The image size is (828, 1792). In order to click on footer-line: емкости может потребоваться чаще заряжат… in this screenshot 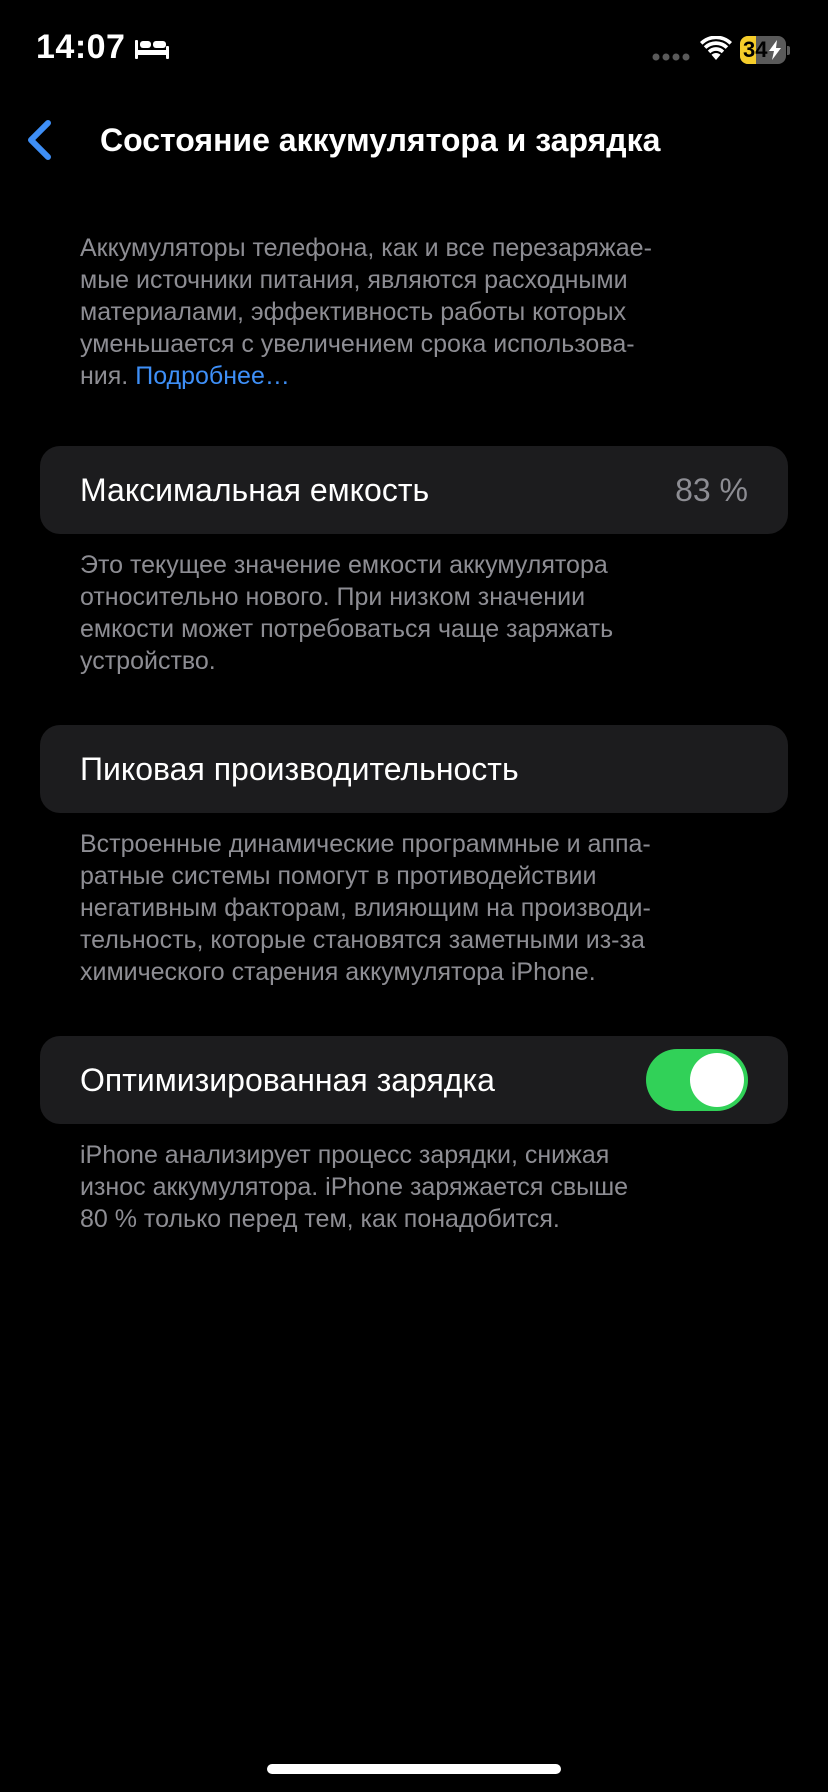, I will do `click(347, 629)`.